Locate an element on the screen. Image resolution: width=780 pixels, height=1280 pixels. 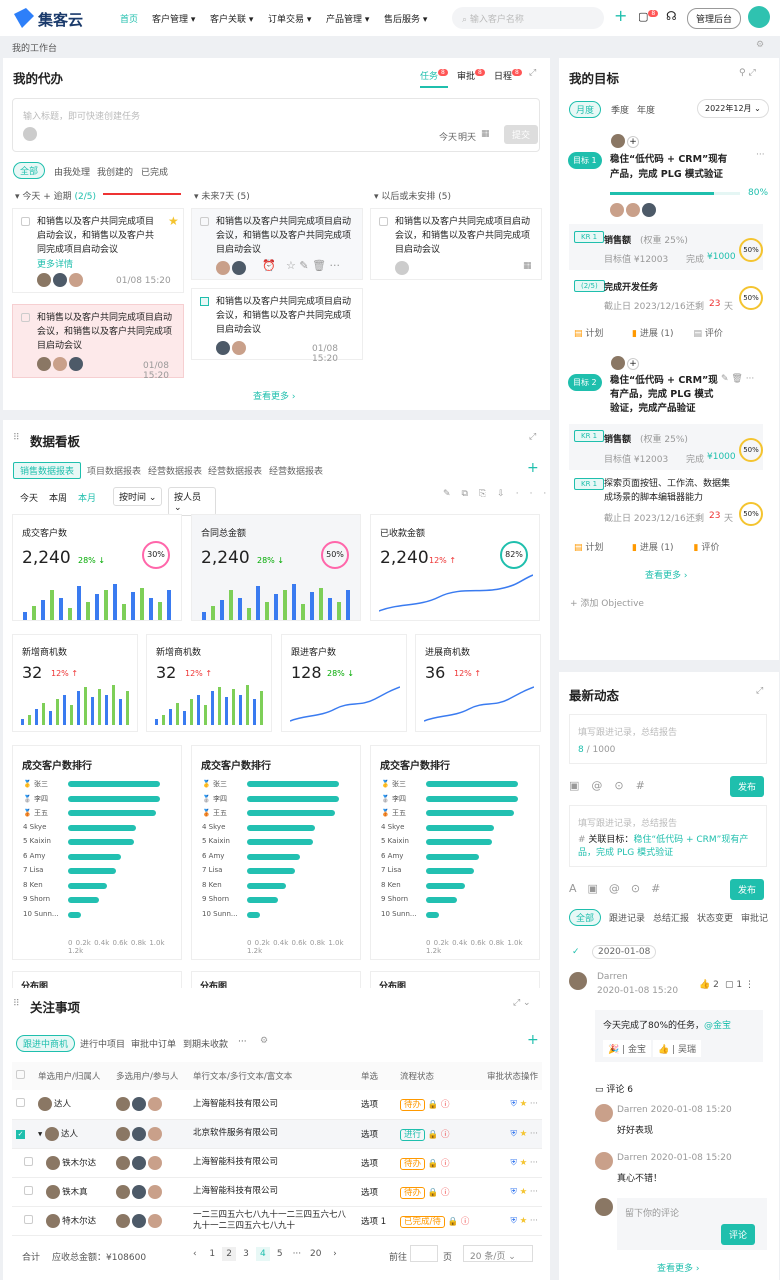
by-time-select: 按时间 ⌄ is located at coordinates (138, 496).